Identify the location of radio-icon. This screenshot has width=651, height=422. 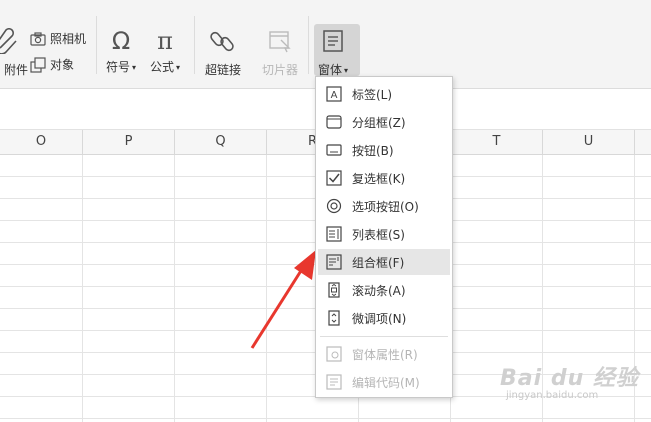
(334, 206).